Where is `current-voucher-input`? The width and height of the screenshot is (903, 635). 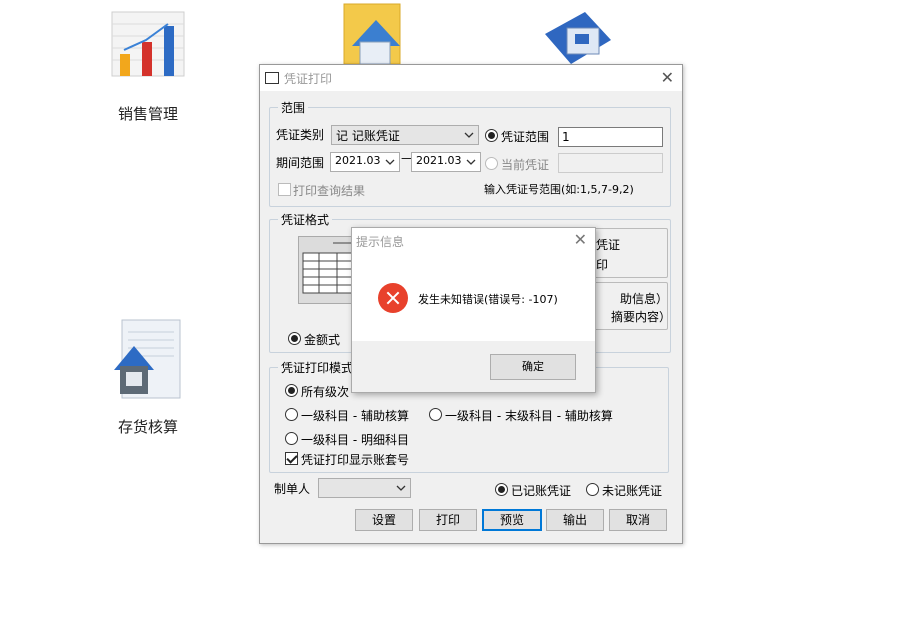
current-voucher-input is located at coordinates (610, 163).